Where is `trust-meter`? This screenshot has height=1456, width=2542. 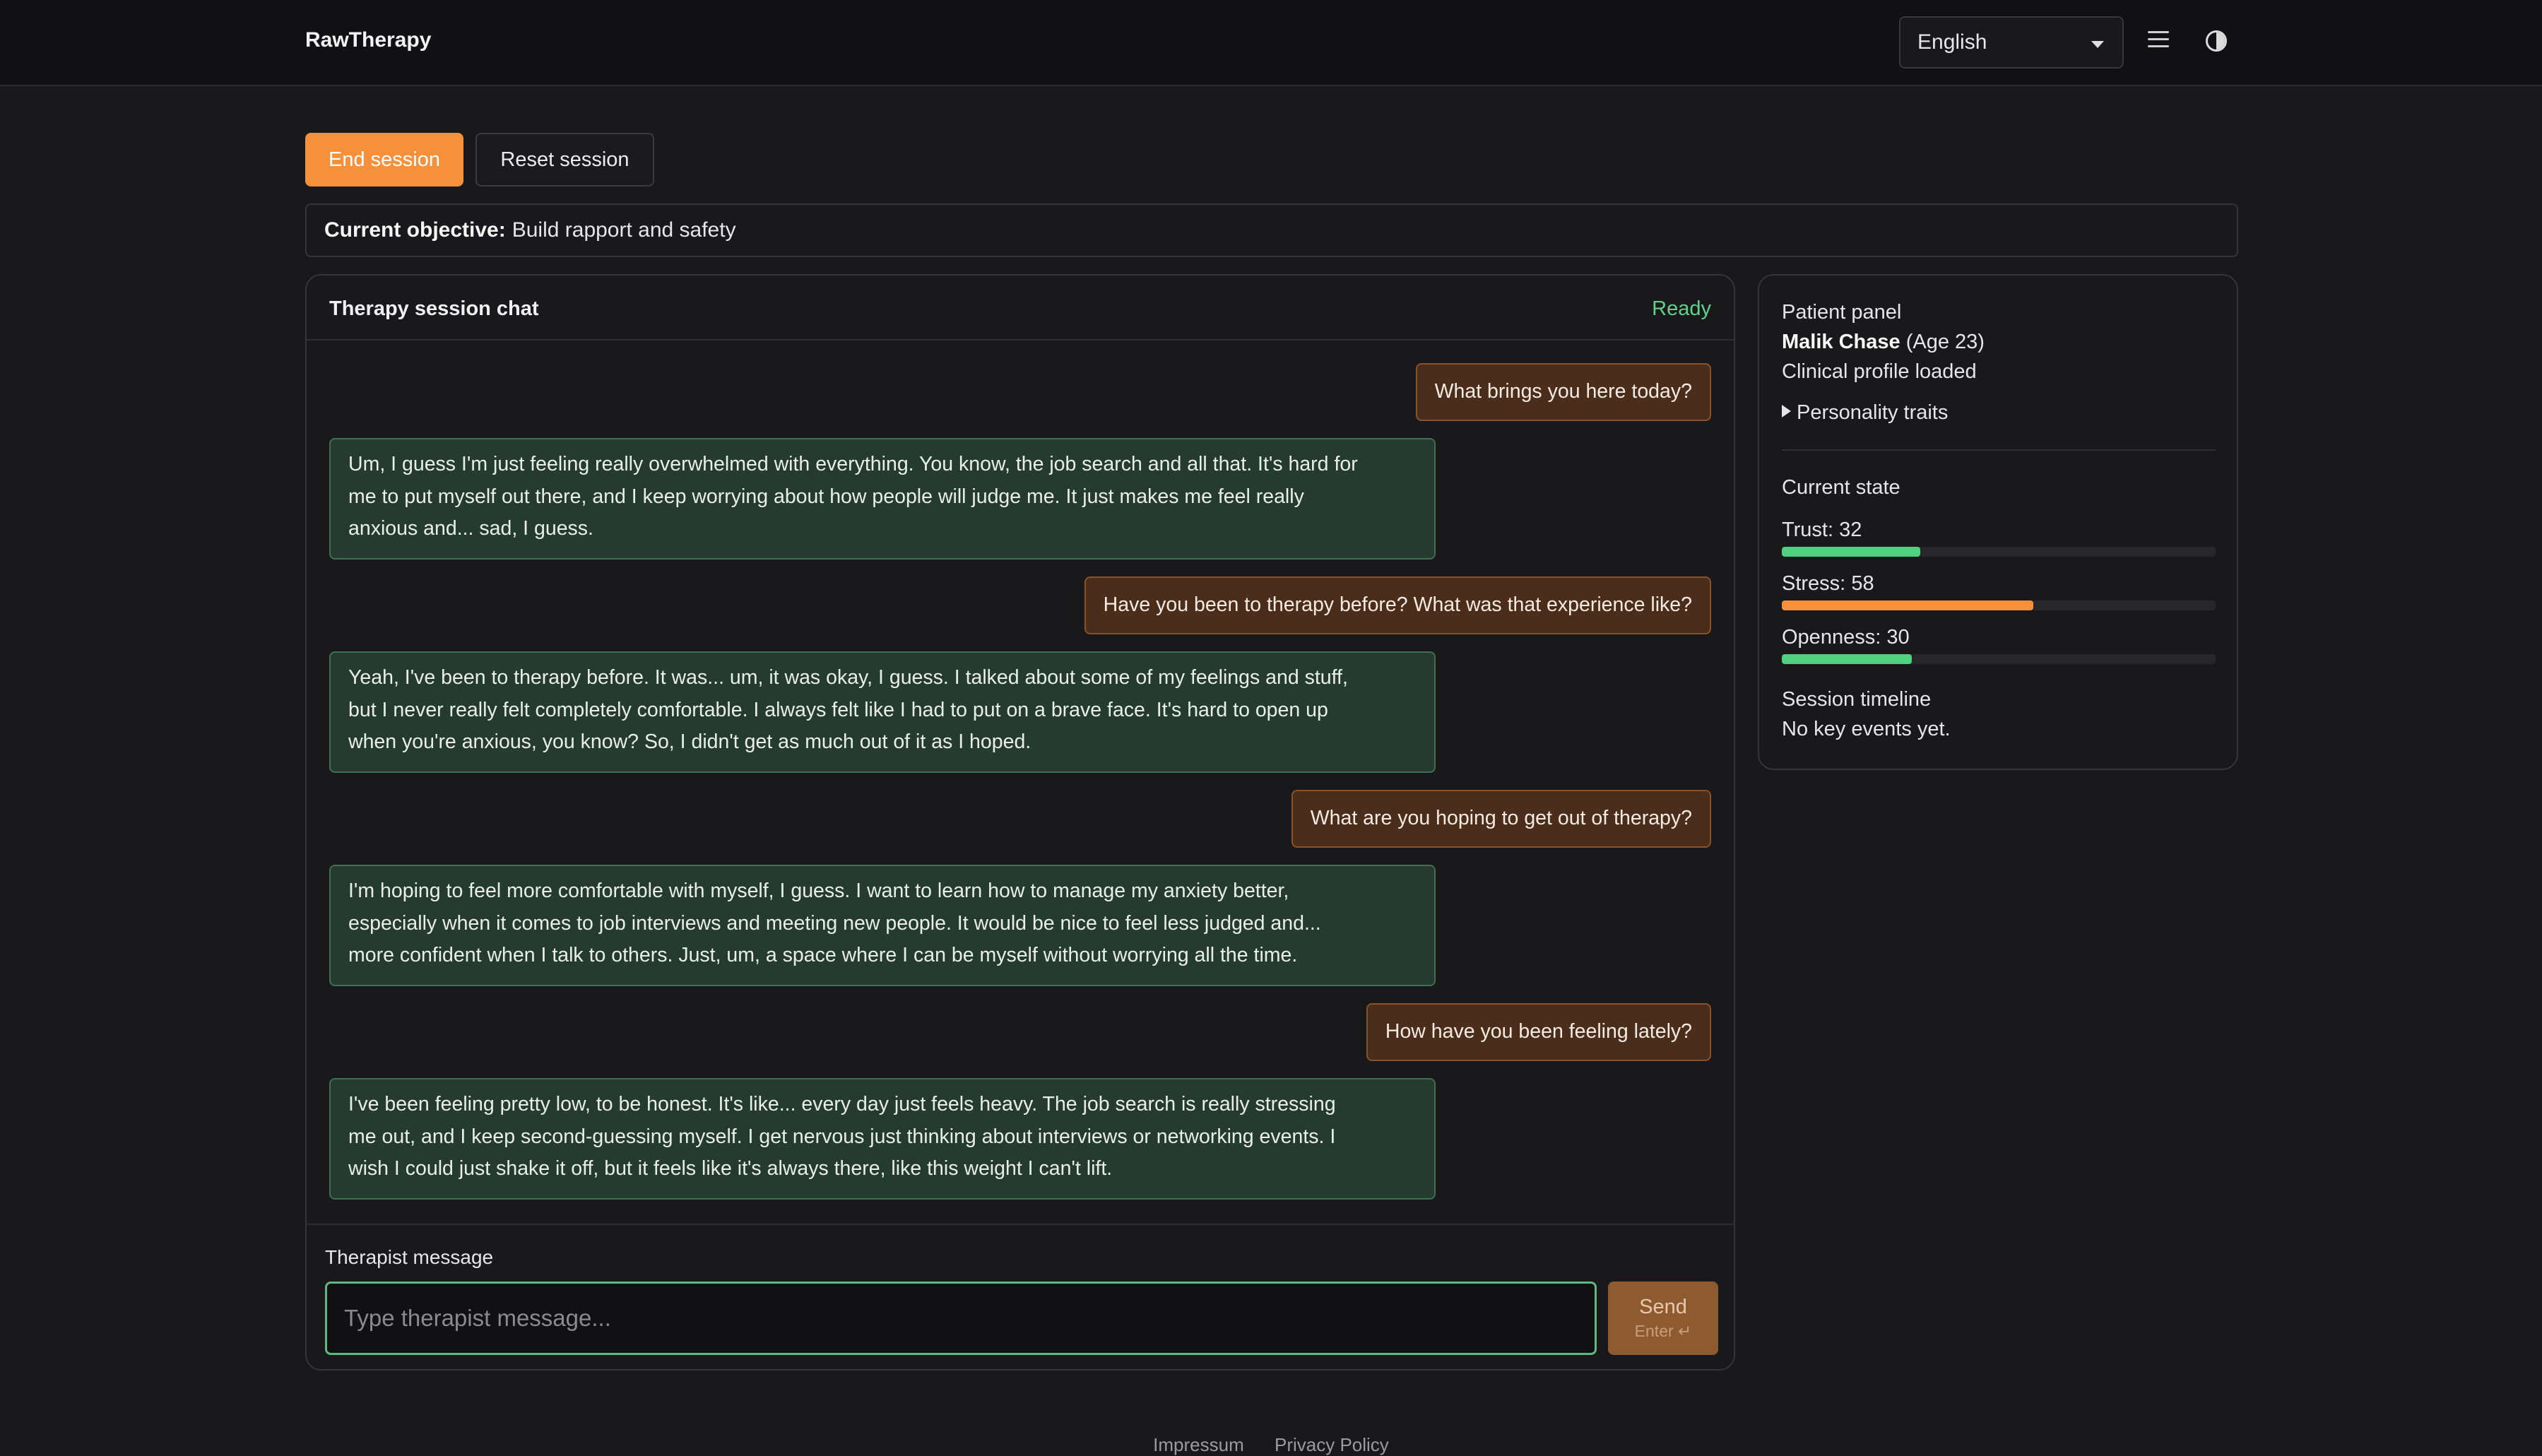
trust-meter is located at coordinates (1999, 552).